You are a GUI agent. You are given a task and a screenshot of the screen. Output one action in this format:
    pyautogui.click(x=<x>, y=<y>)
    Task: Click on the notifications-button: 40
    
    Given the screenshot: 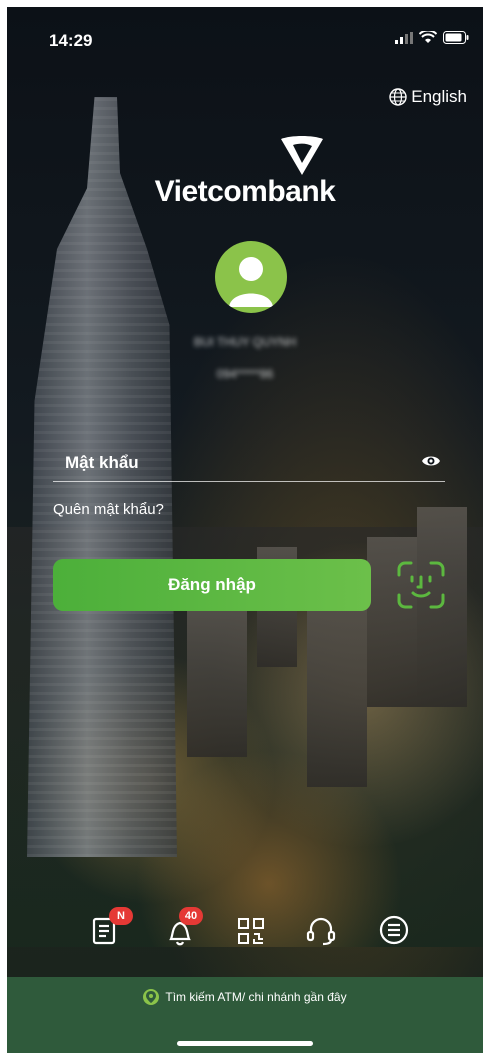 What is the action you would take?
    pyautogui.click(x=184, y=928)
    